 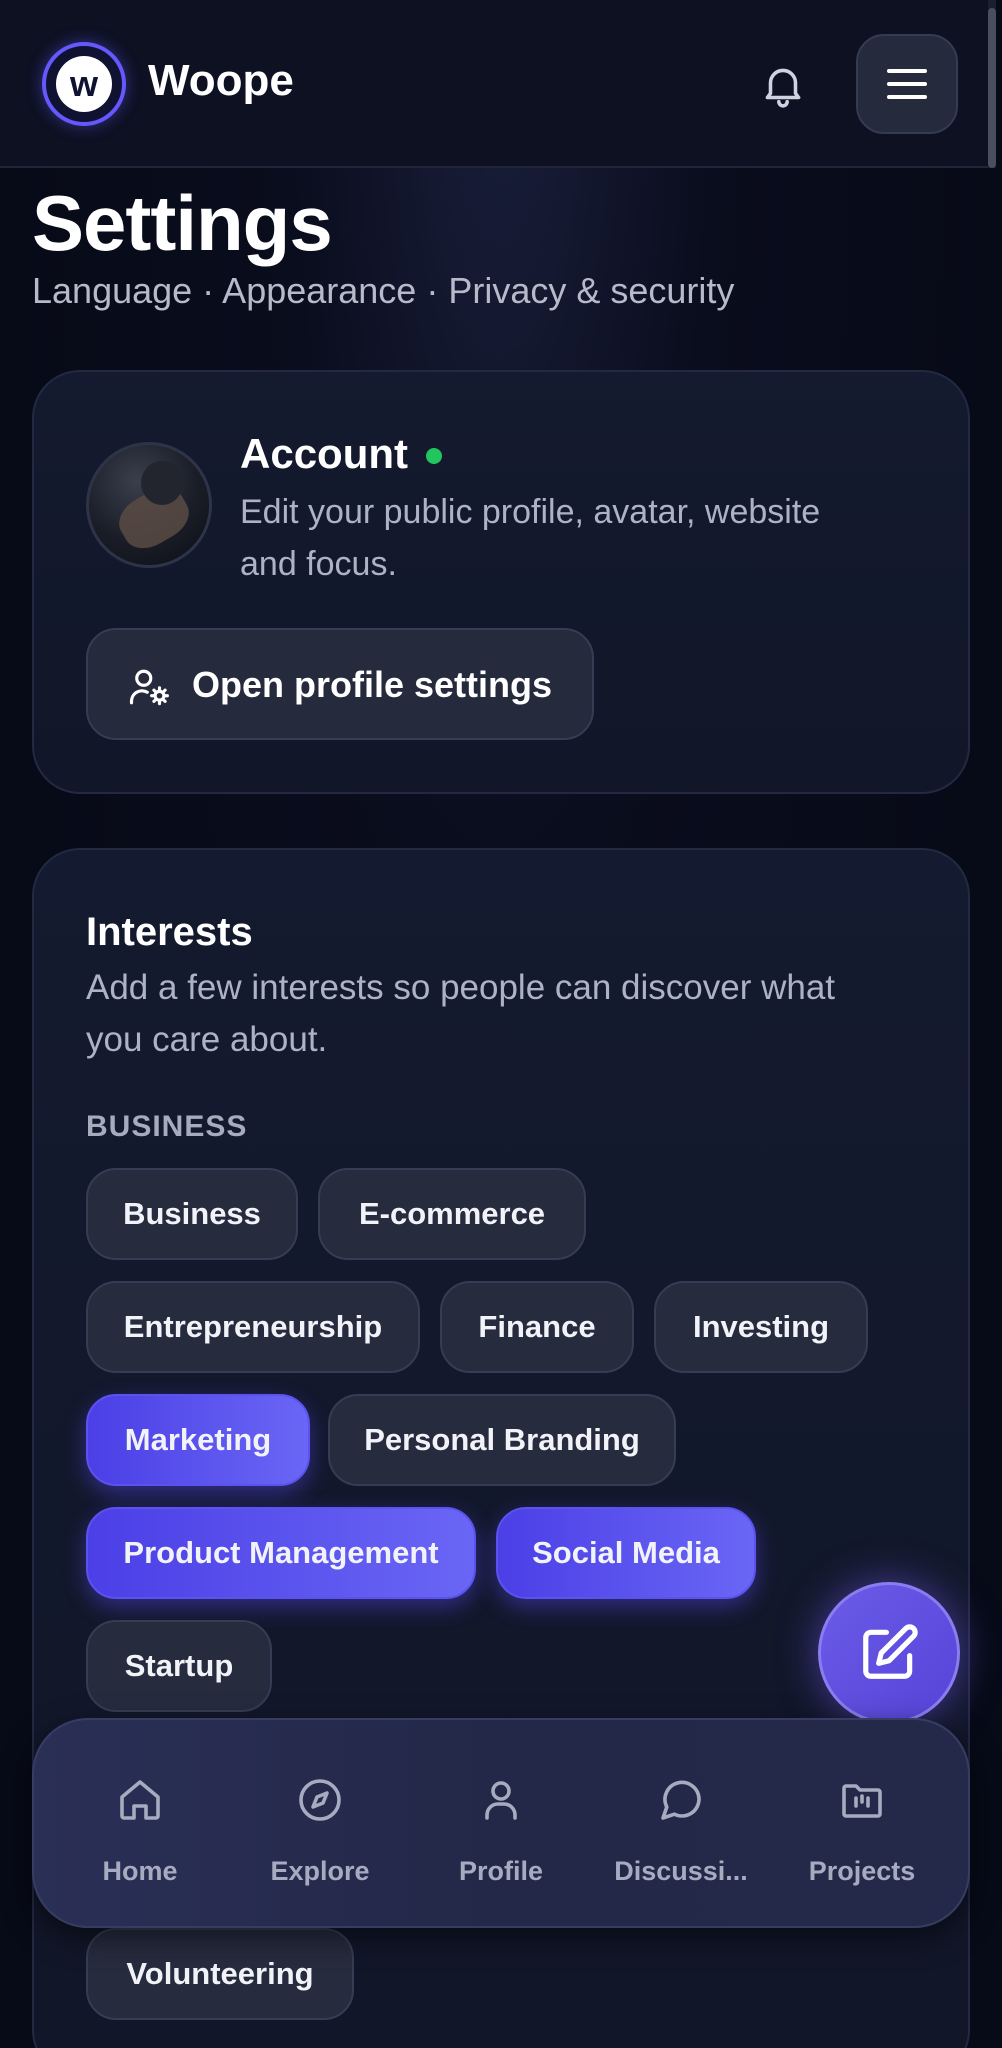 I want to click on logo-letter: w, so click(x=84, y=84).